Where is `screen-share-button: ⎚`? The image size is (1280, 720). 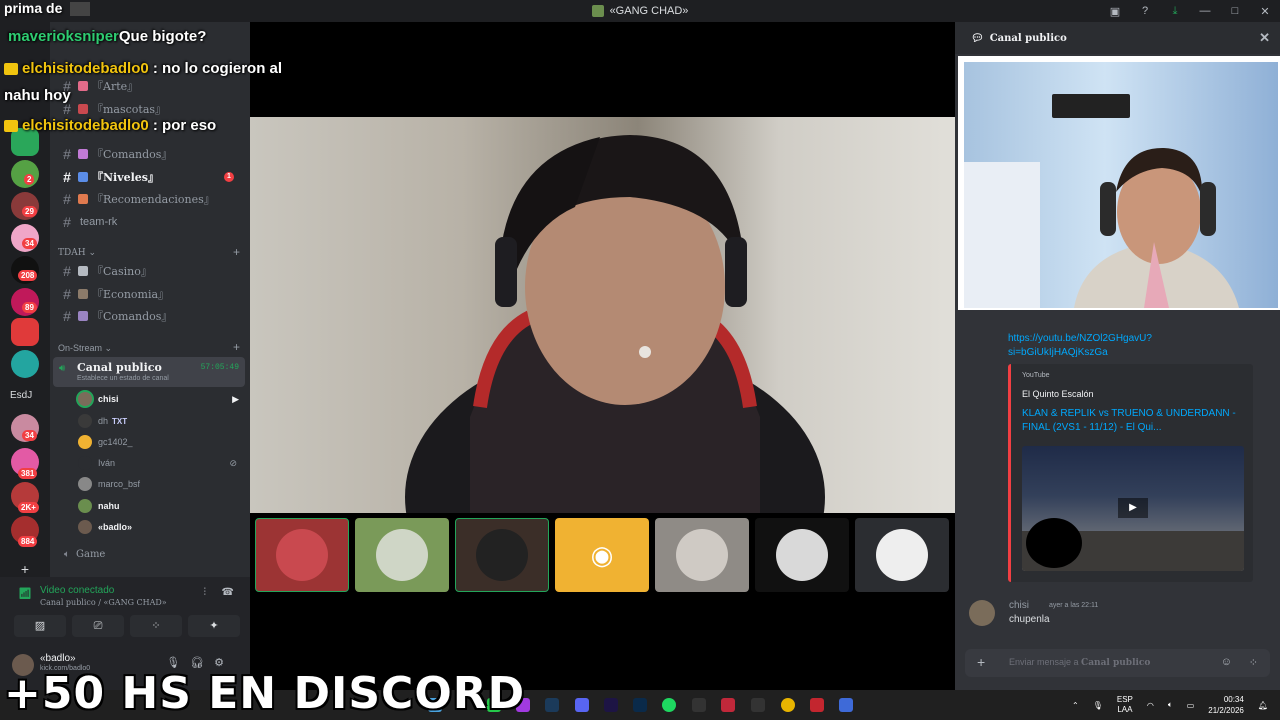 screen-share-button: ⎚ is located at coordinates (98, 626).